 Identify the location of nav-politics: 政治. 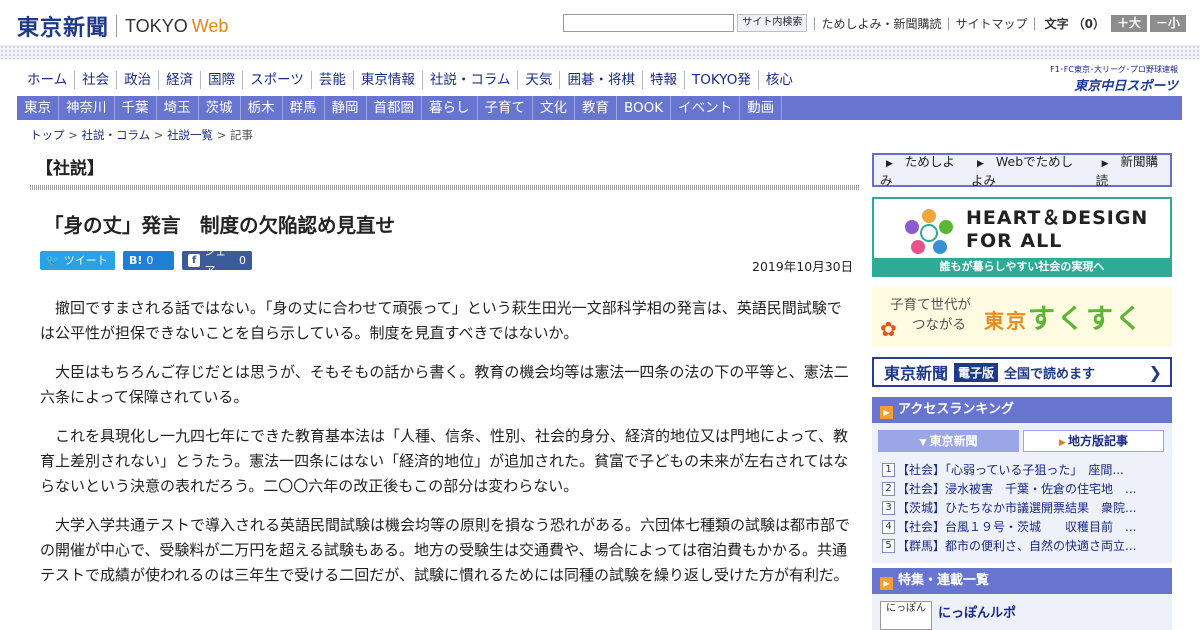
(137, 80).